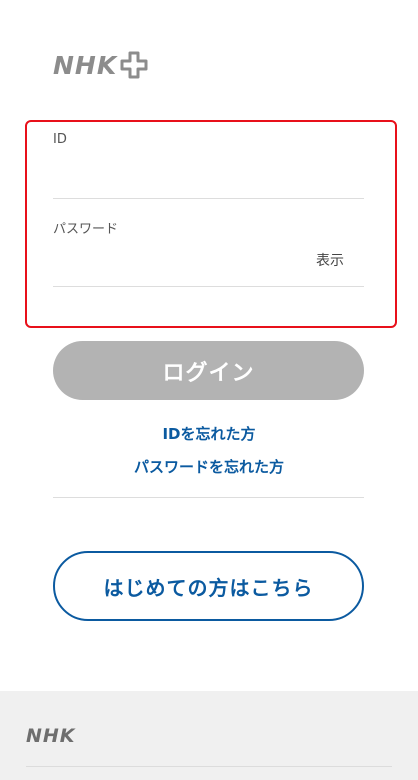 This screenshot has width=418, height=780. Describe the element at coordinates (85, 65) in the screenshot. I see `logo-text: NHK` at that location.